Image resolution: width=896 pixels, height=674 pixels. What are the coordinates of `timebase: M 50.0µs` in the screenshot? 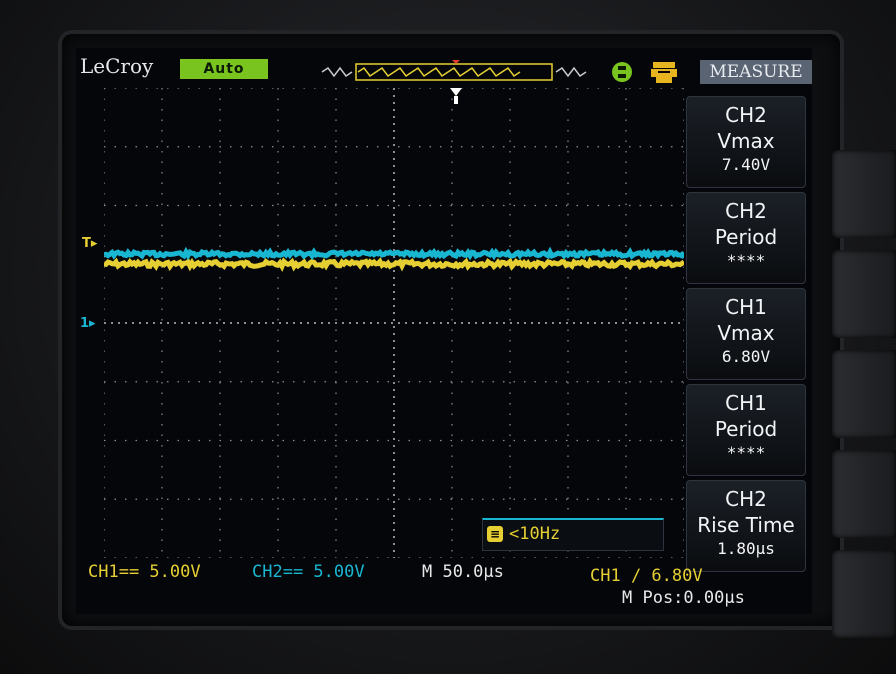 It's located at (463, 572).